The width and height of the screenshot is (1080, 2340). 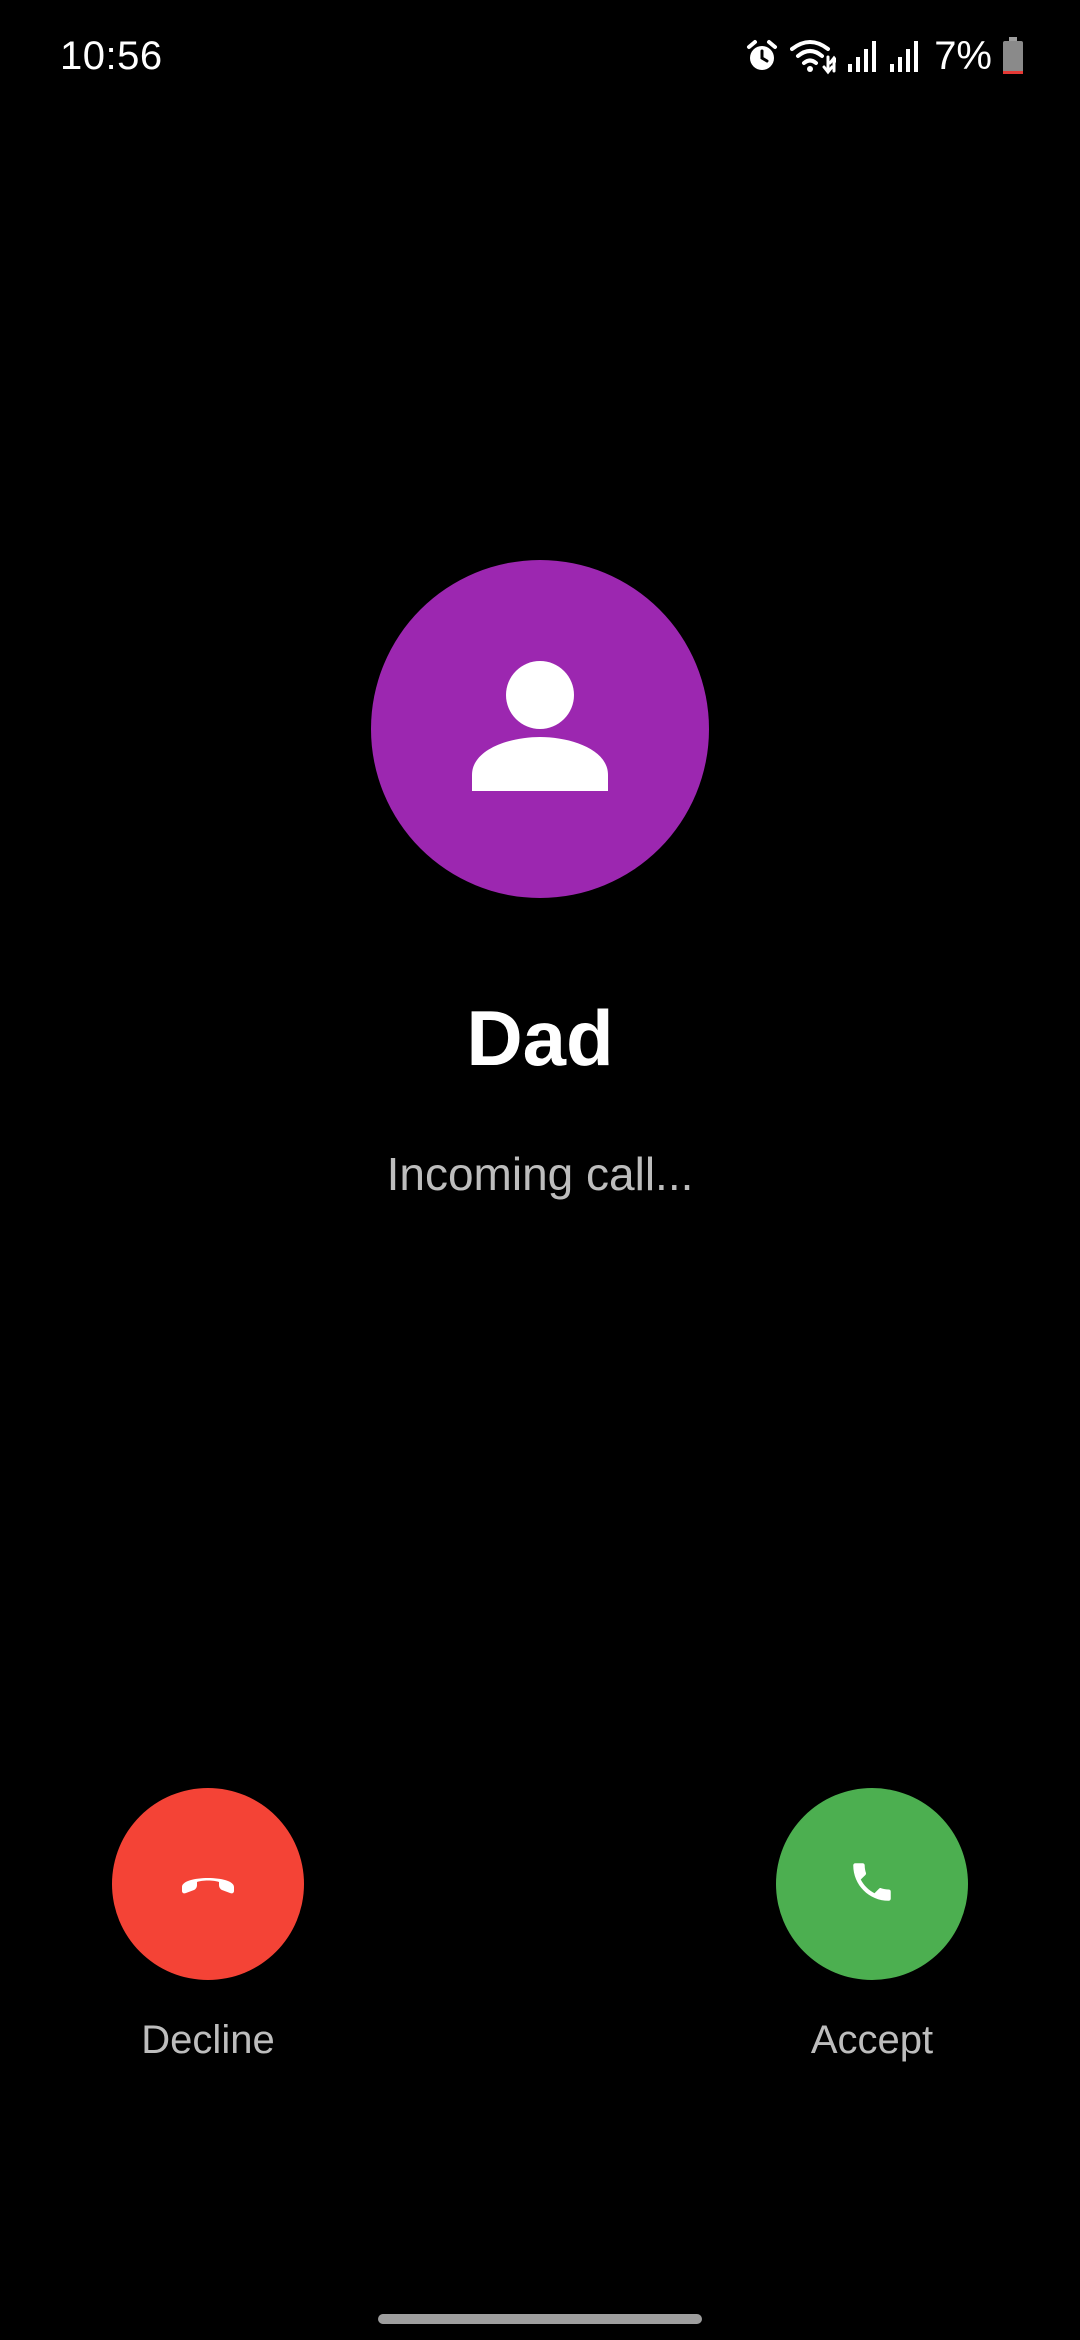 I want to click on person-icon, so click(x=540, y=729).